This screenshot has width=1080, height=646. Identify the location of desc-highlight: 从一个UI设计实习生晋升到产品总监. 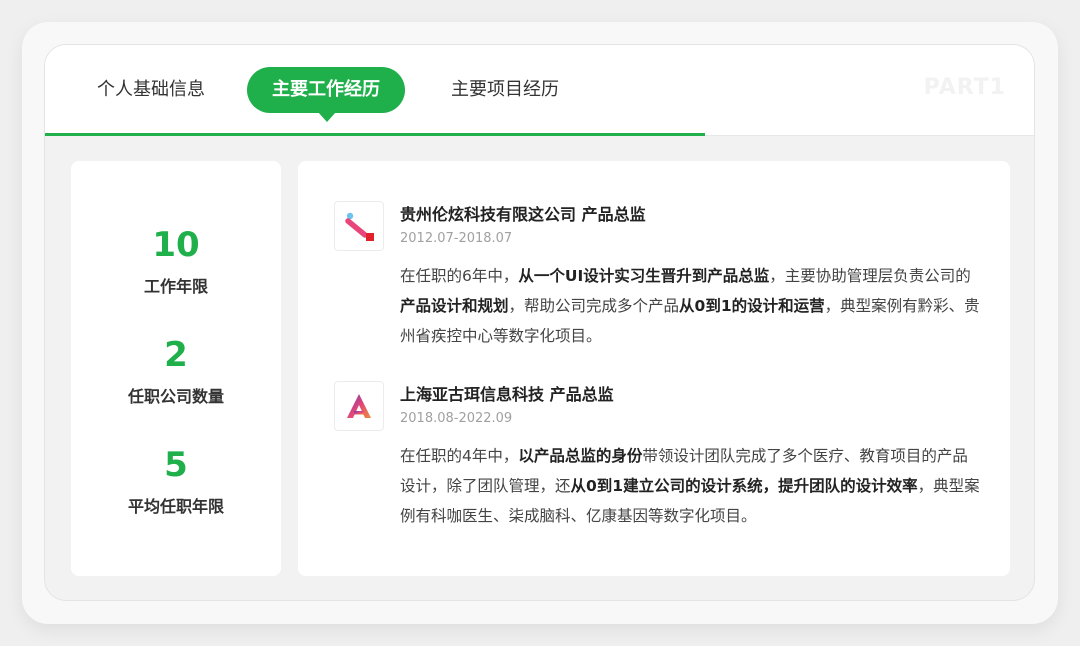
(644, 276).